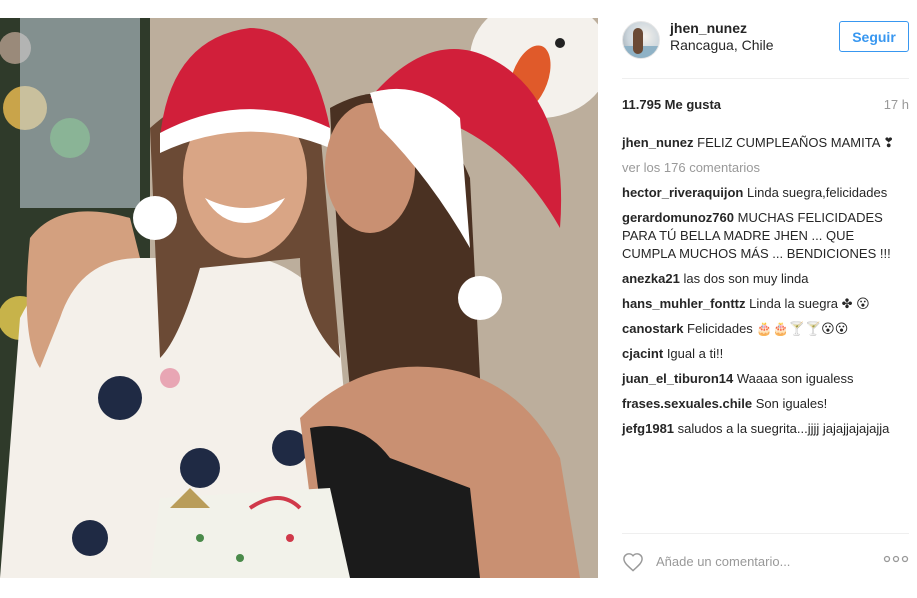  Describe the element at coordinates (687, 403) in the screenshot. I see `comment-author: frases.sexuales.chile` at that location.